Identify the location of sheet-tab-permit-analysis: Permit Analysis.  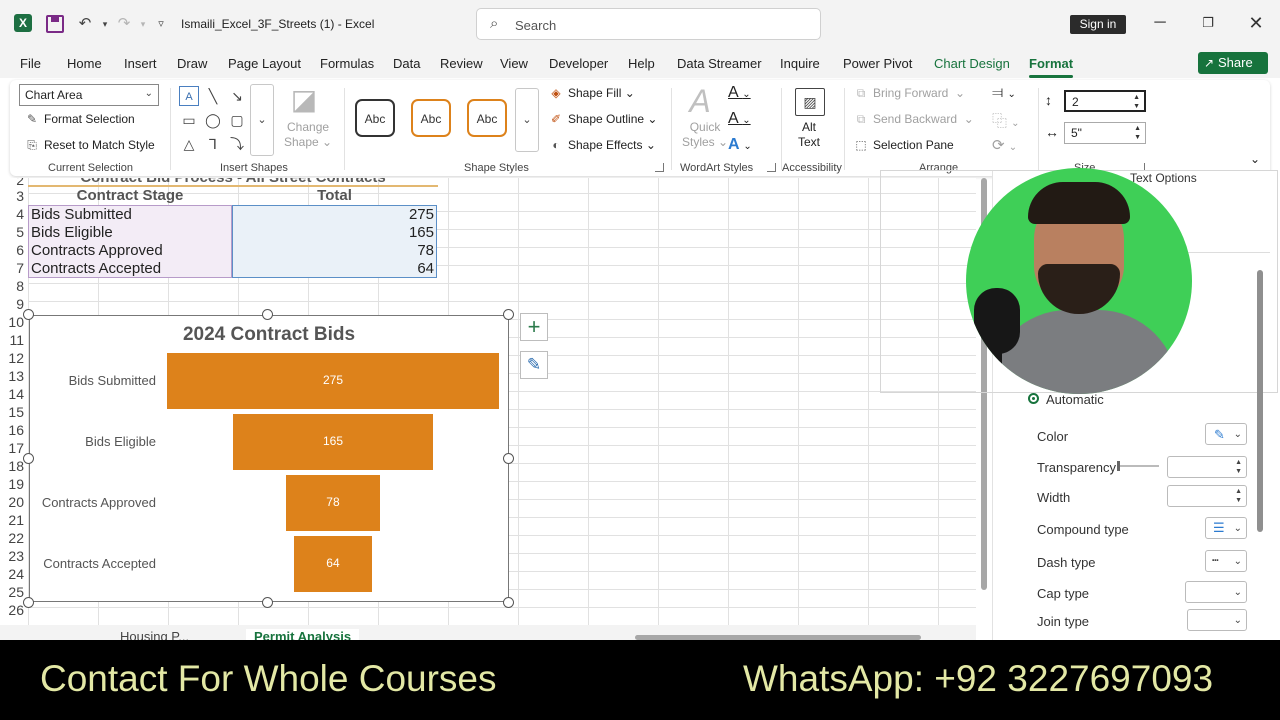
(303, 634).